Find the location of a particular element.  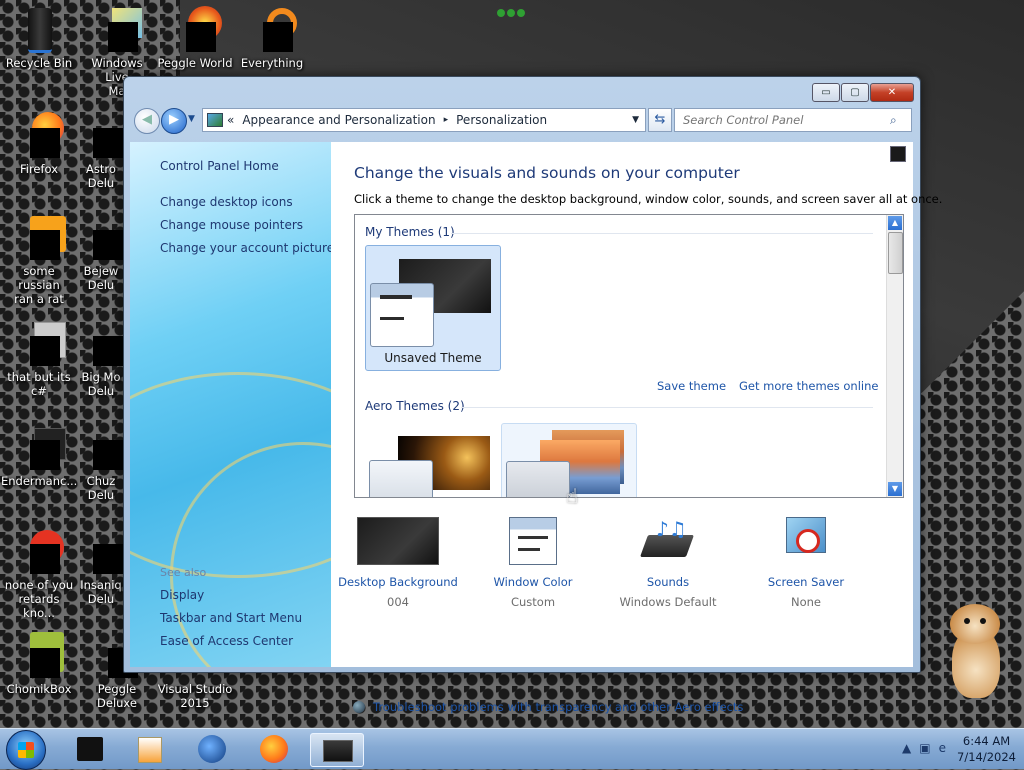

ie-icon: e is located at coordinates (942, 748).